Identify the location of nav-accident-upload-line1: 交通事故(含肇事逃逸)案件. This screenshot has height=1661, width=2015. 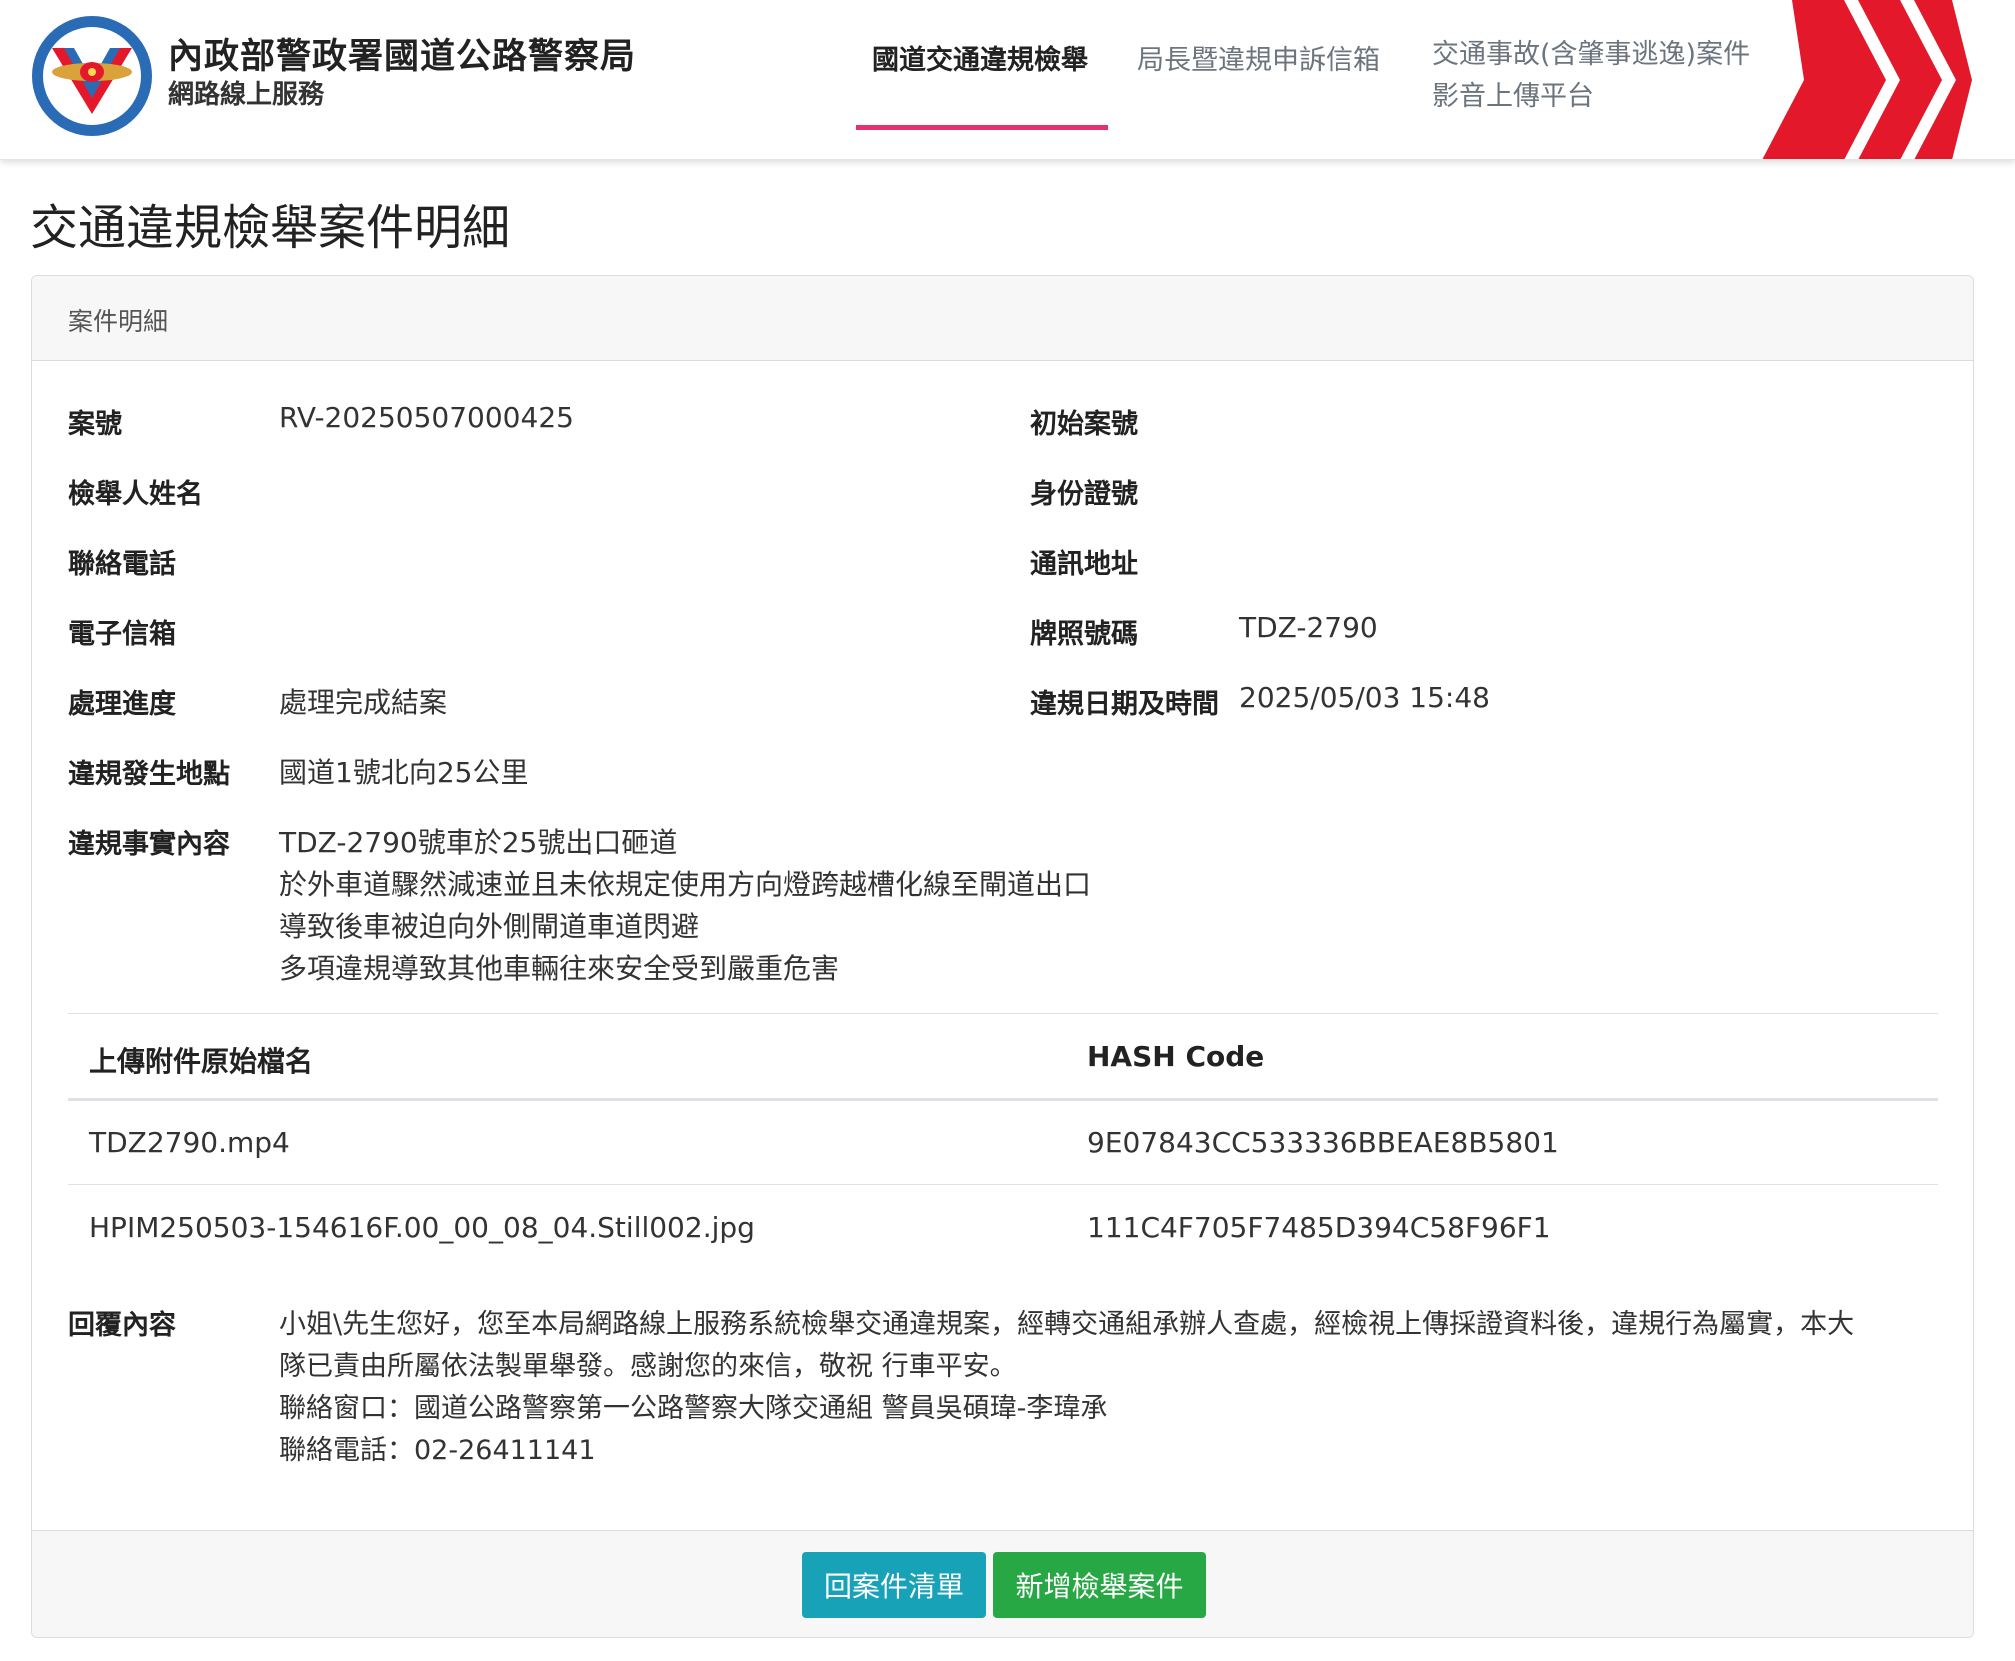
(1591, 54).